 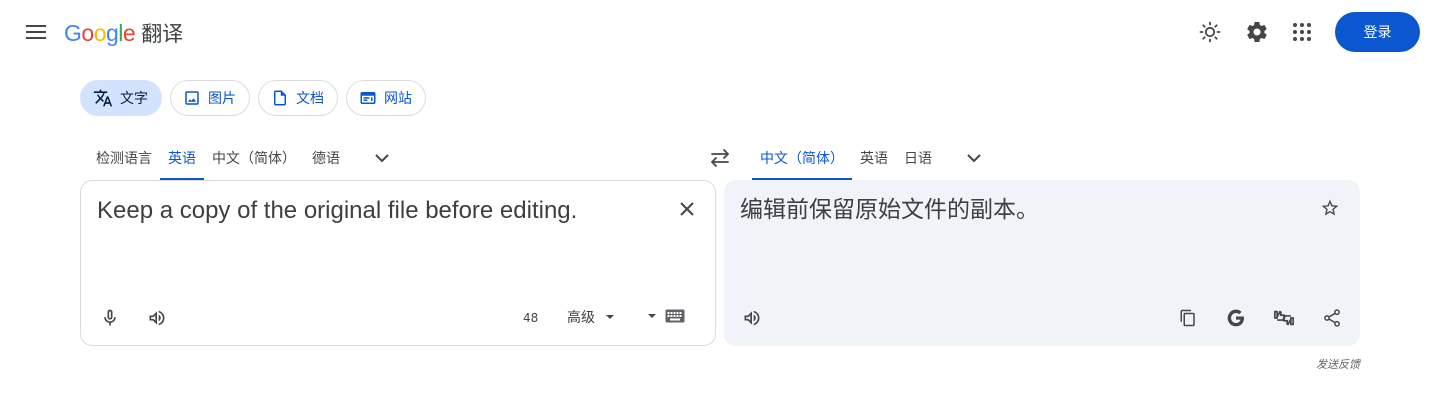 I want to click on save-translation-button, so click(x=1330, y=208).